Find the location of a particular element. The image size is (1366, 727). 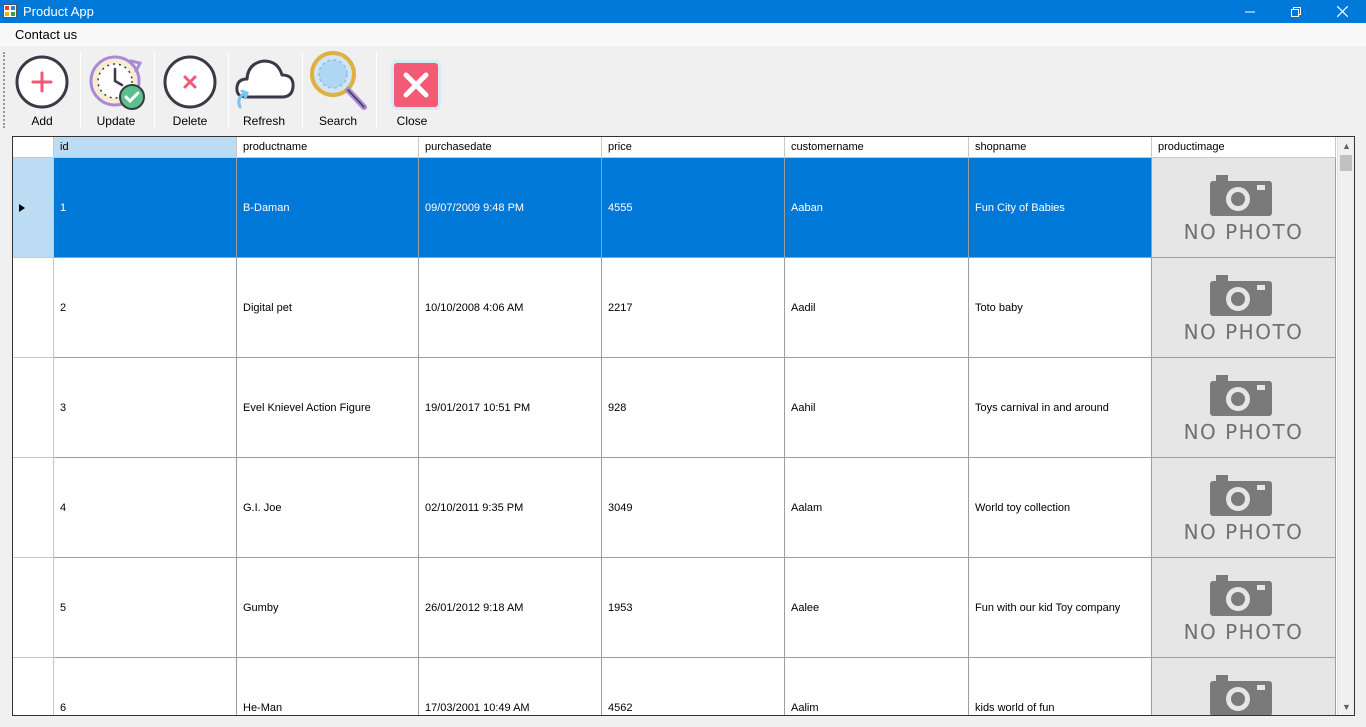

column-header-customername: customername is located at coordinates (877, 147).